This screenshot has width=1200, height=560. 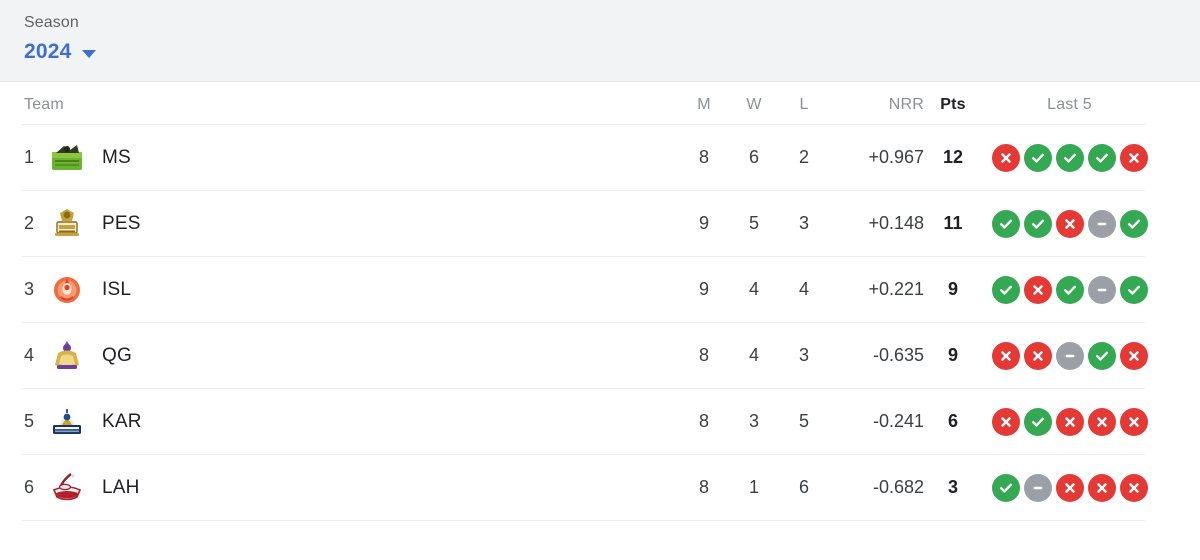 I want to click on team-rank: 3, so click(x=29, y=289).